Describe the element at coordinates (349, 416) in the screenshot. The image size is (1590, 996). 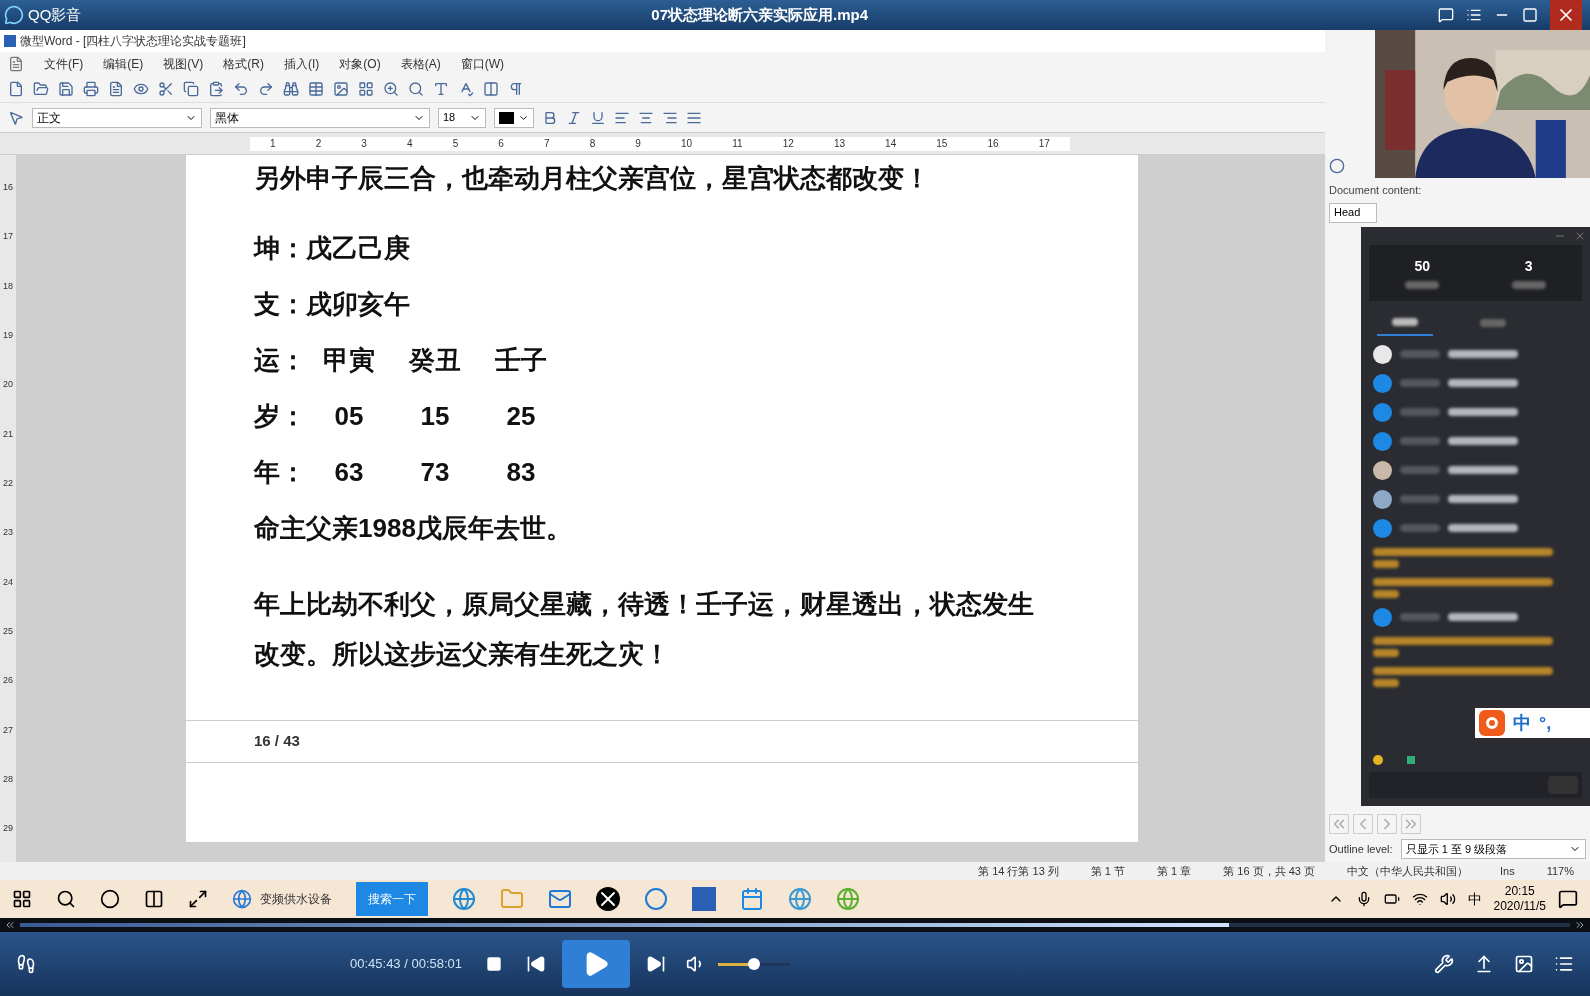
I see `document-text: 05` at that location.